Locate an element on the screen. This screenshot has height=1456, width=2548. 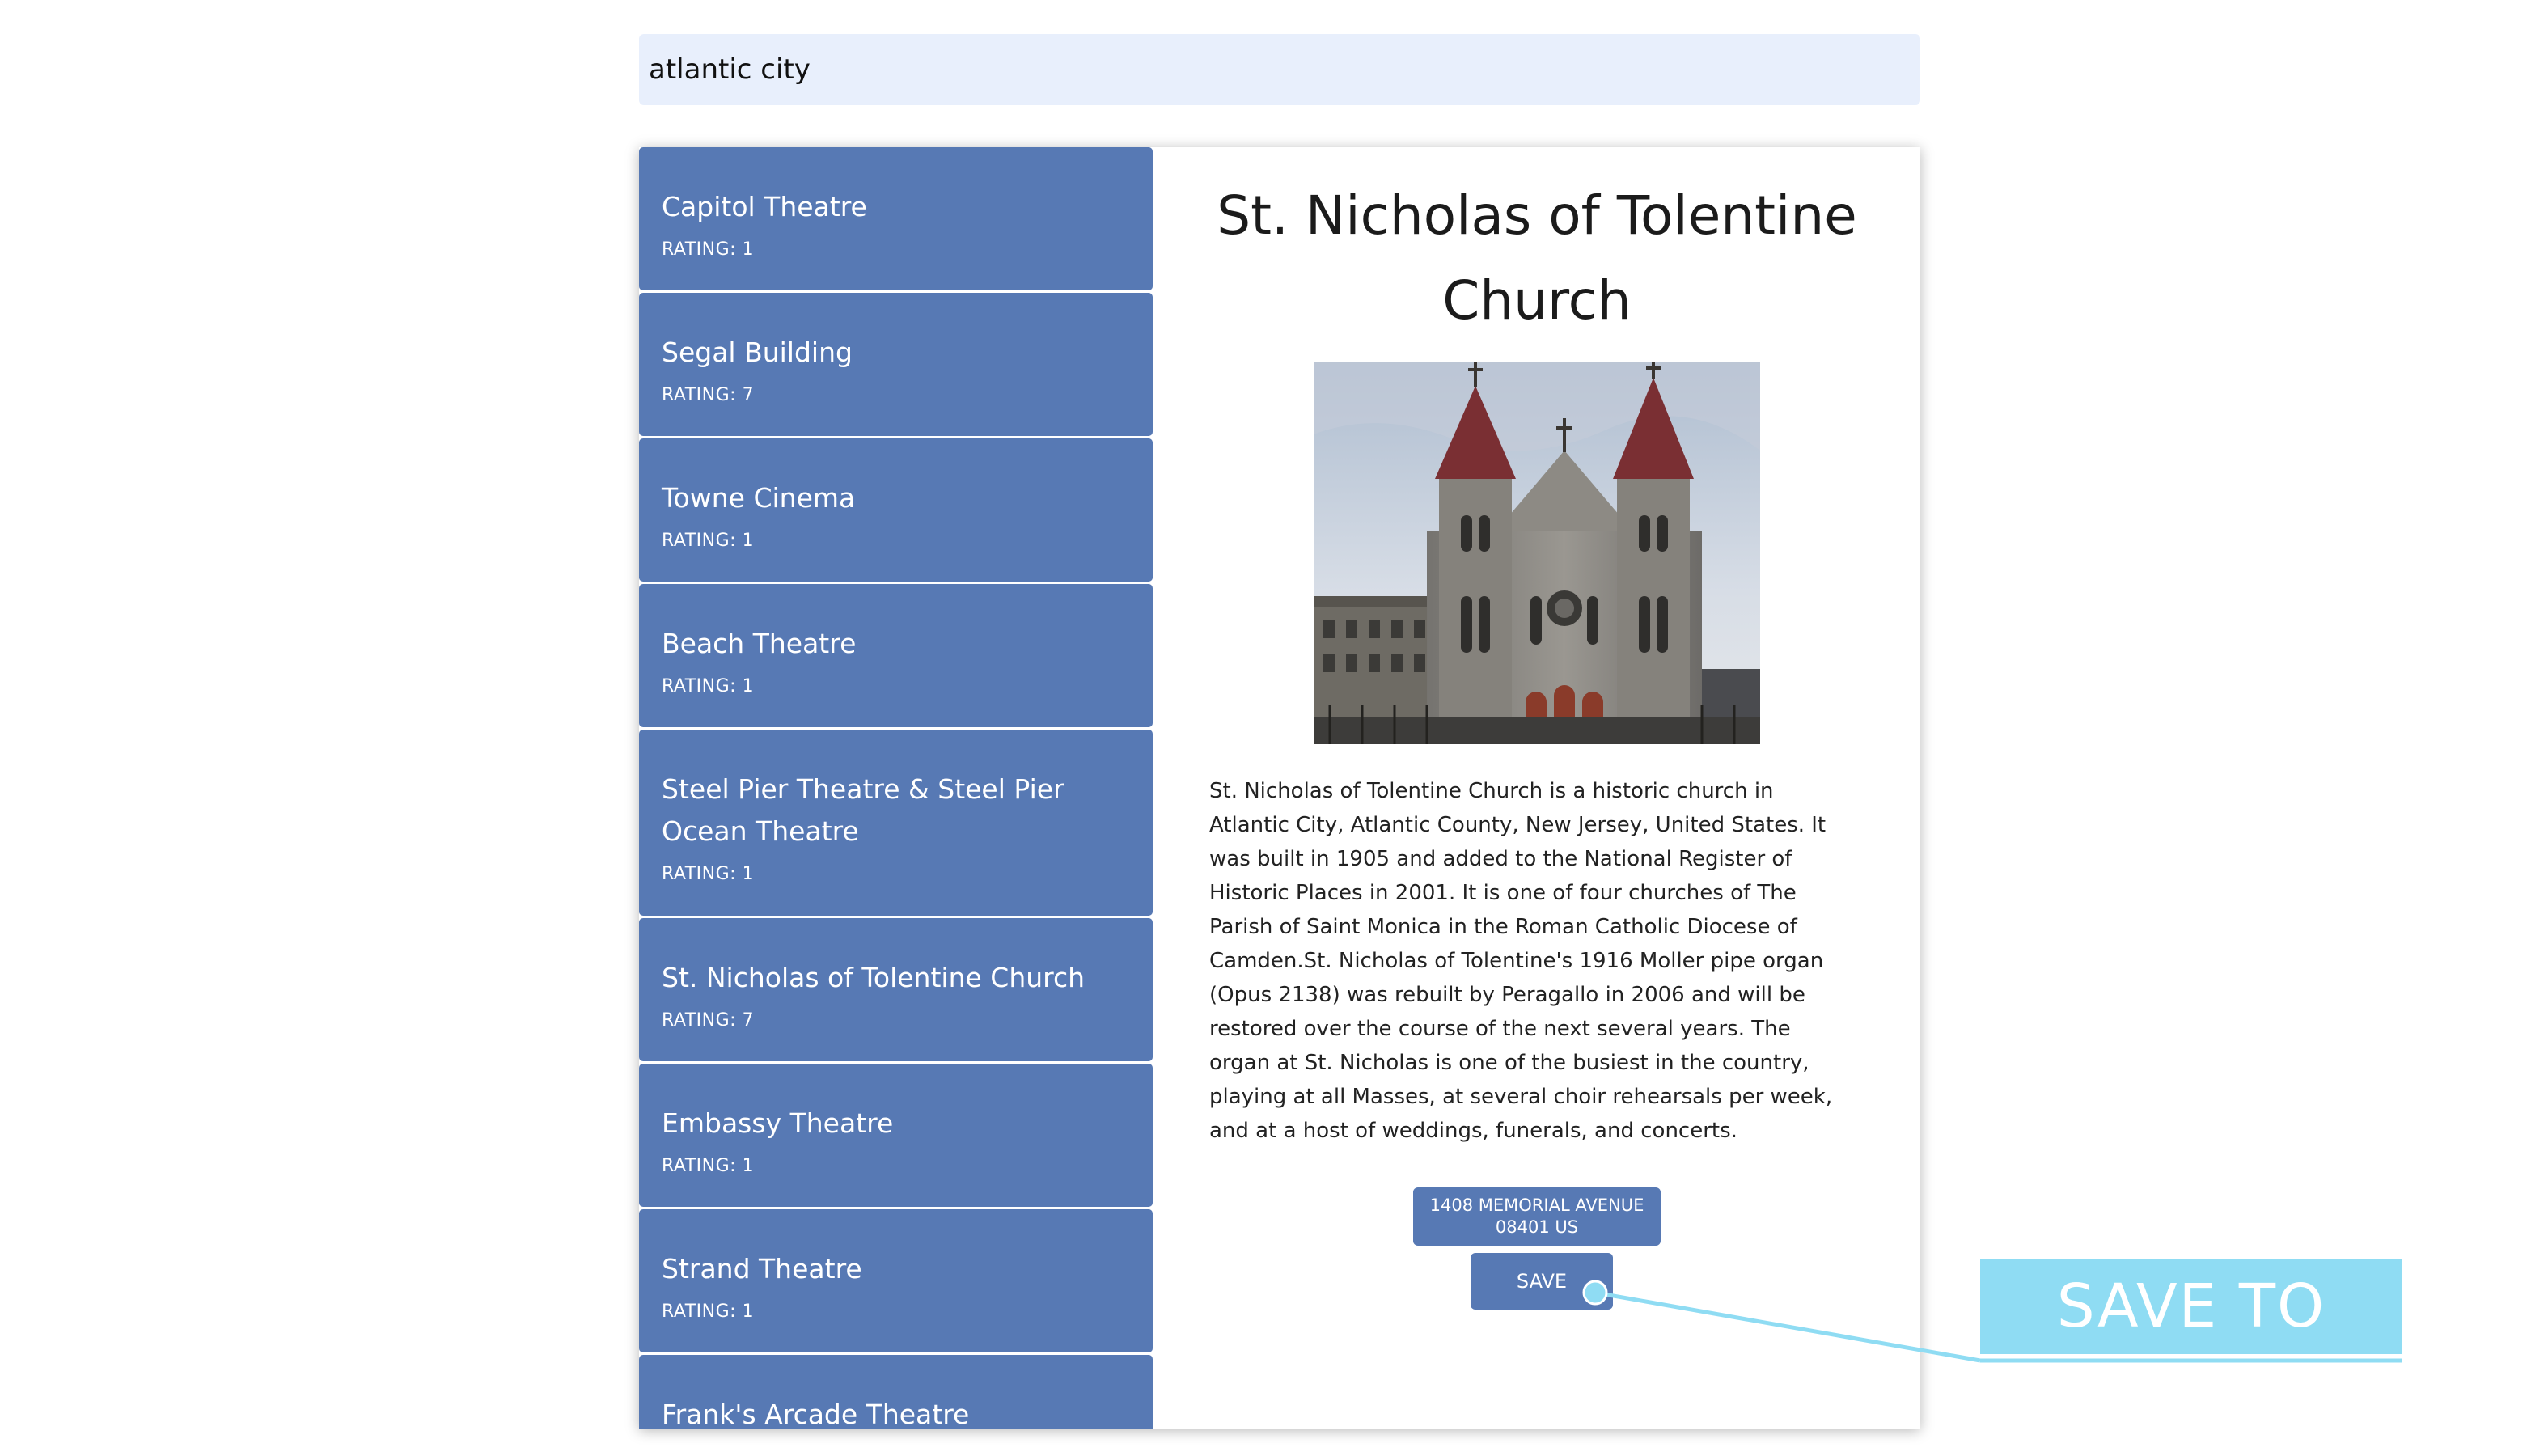
address-badge: 1408 MEMORIAL AVENUE 08401 US is located at coordinates (1537, 1216).